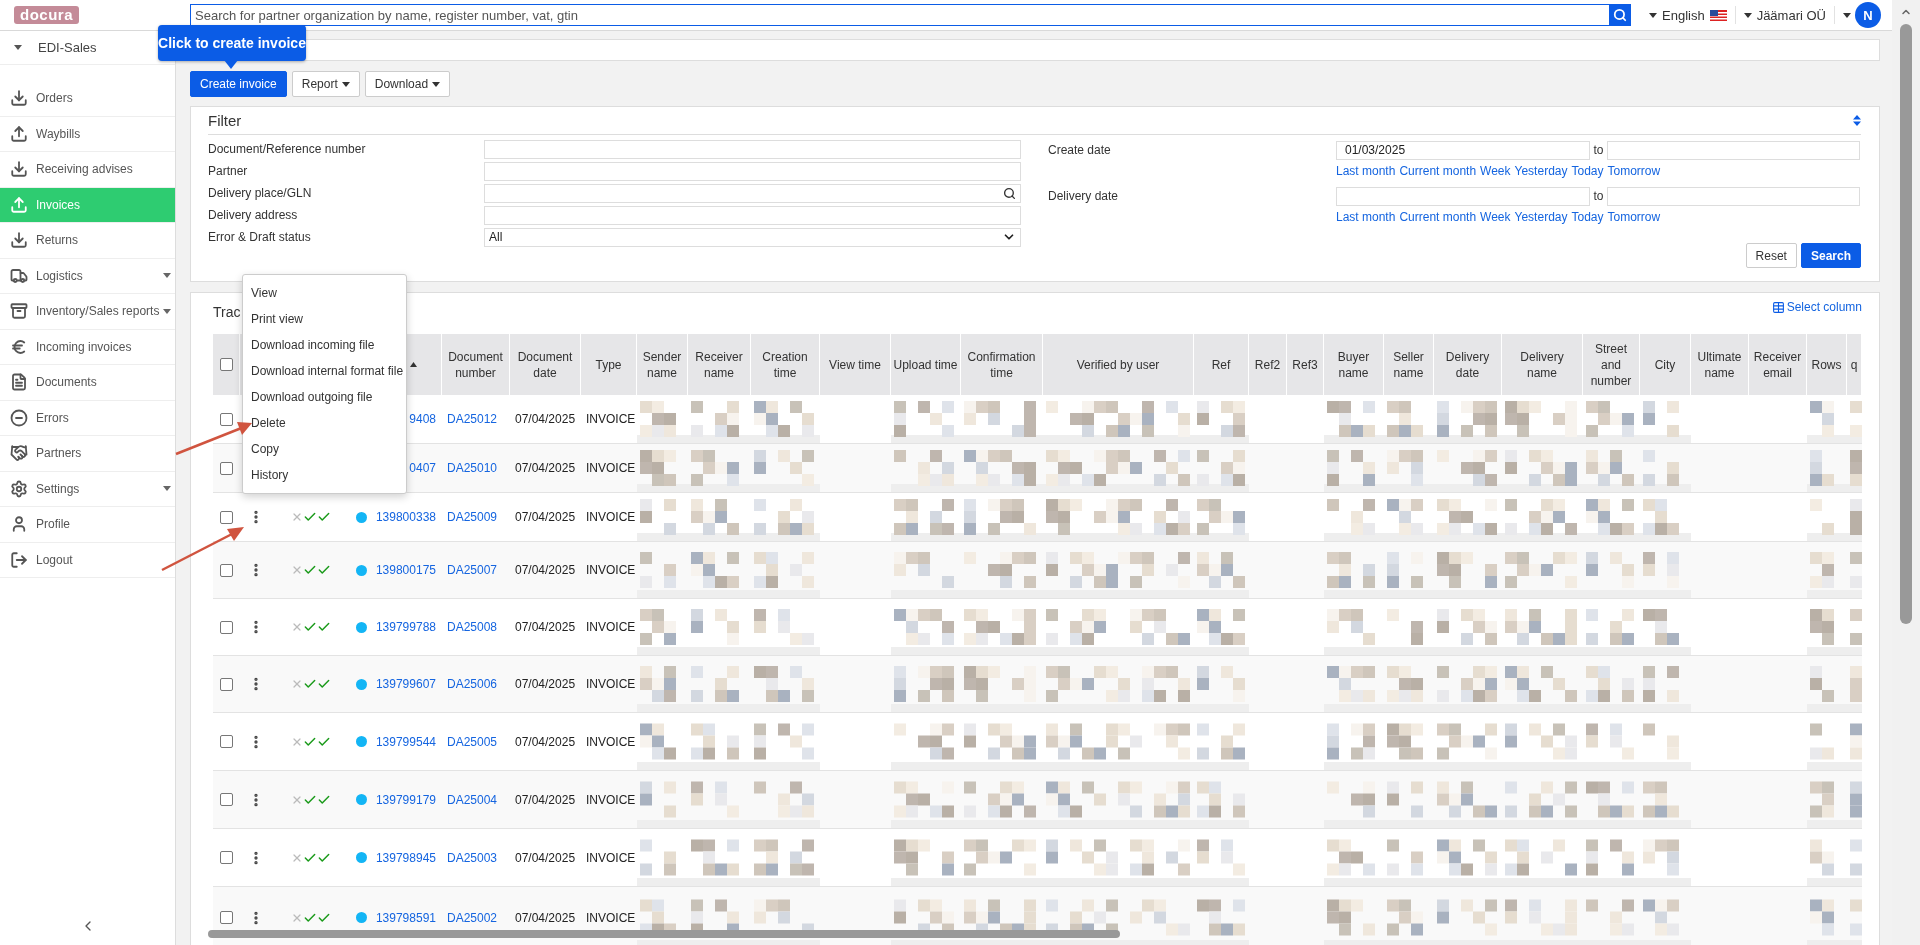  I want to click on column-header: Creation time, so click(785, 364).